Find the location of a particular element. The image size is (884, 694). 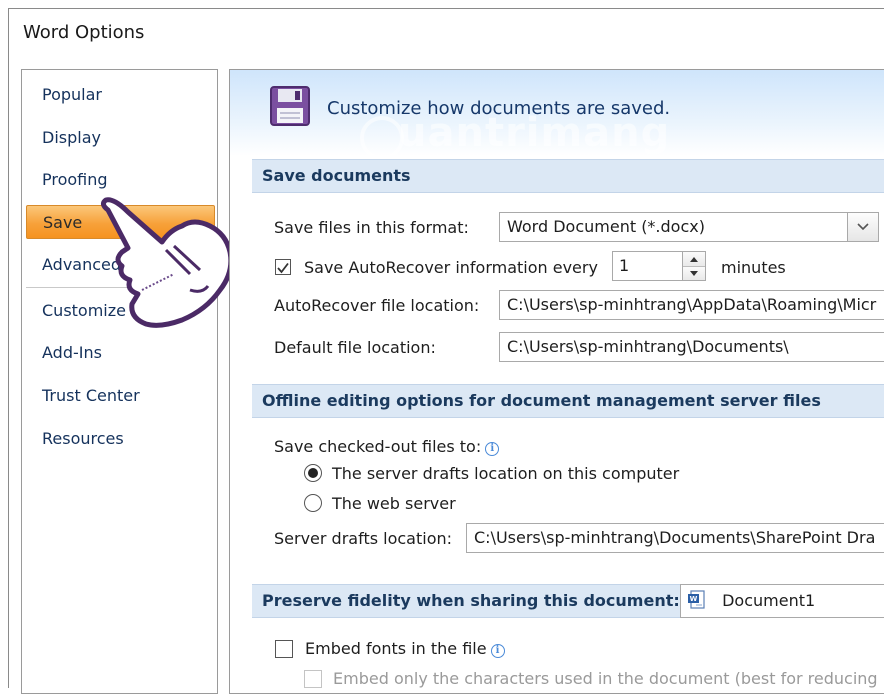

default-location-label: Default file location: is located at coordinates (355, 347).